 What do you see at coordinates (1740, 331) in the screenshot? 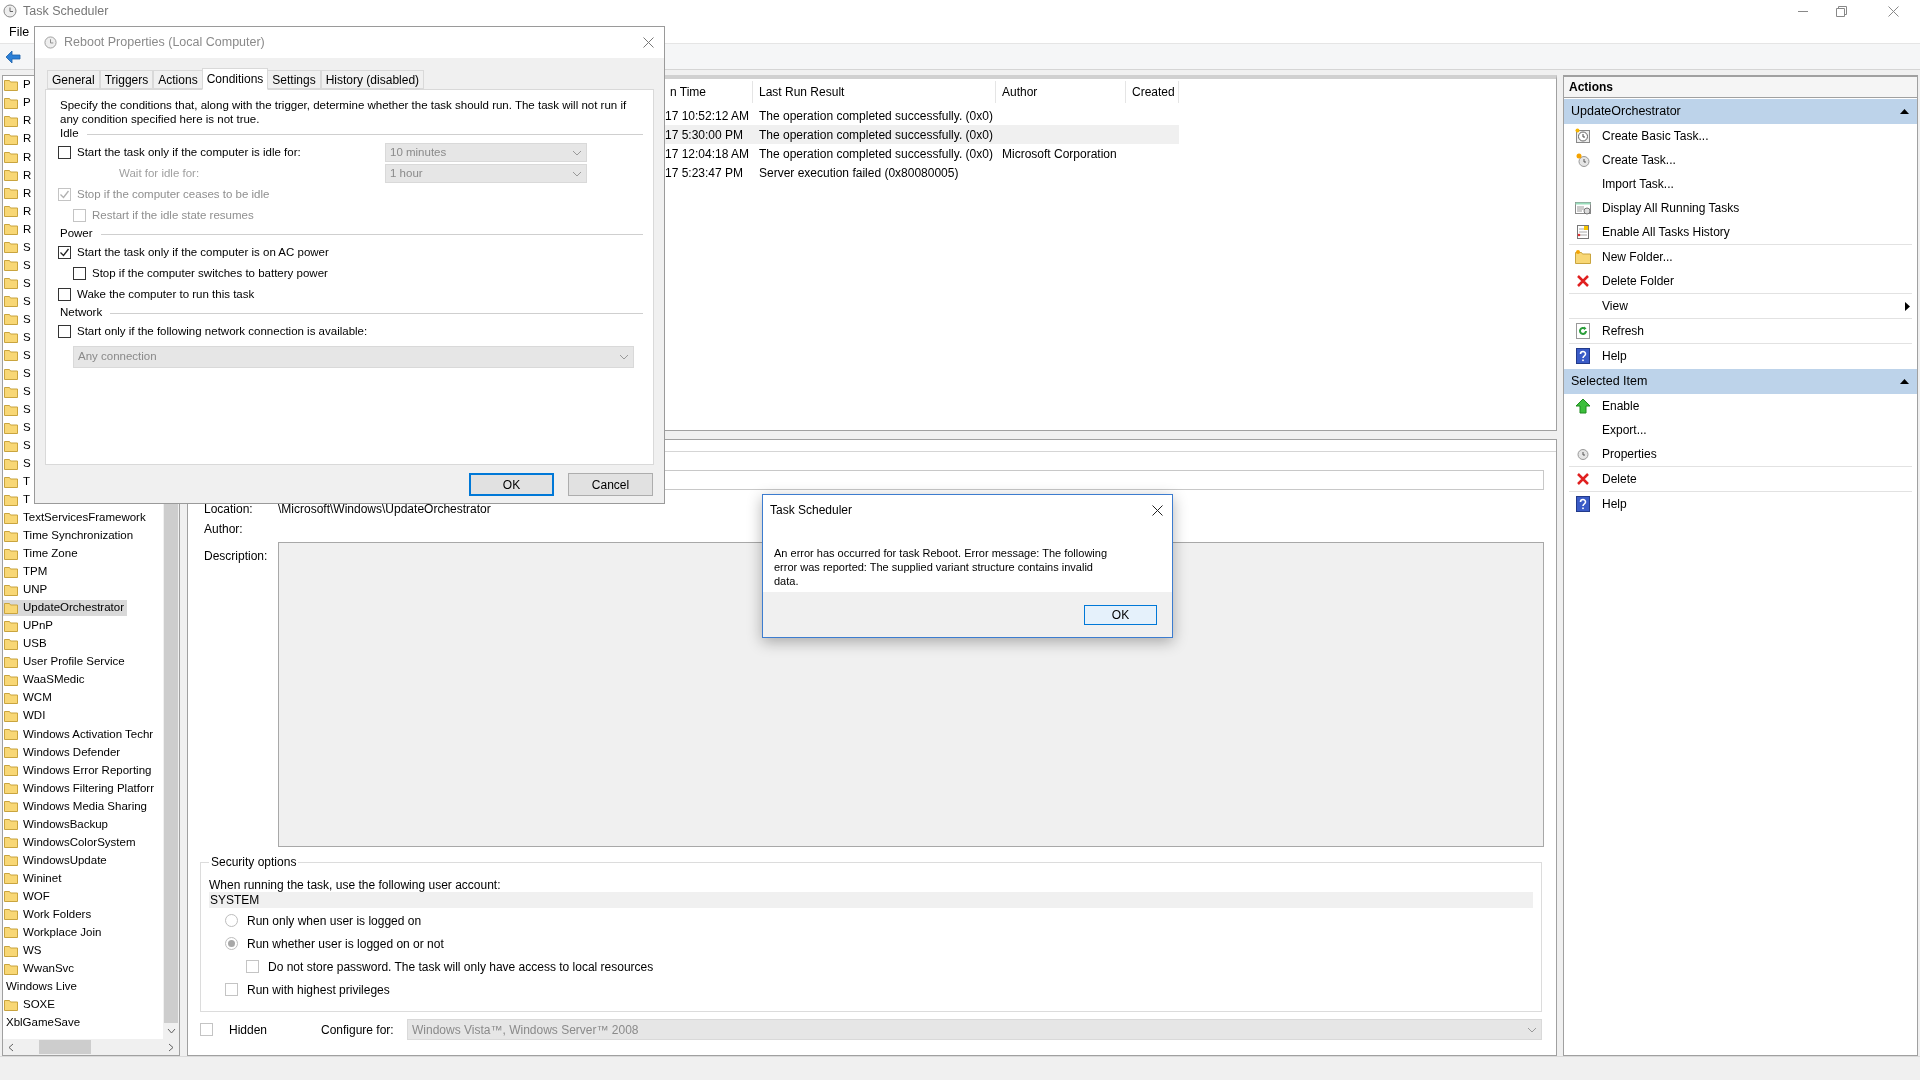
I see `action-item: Refresh` at bounding box center [1740, 331].